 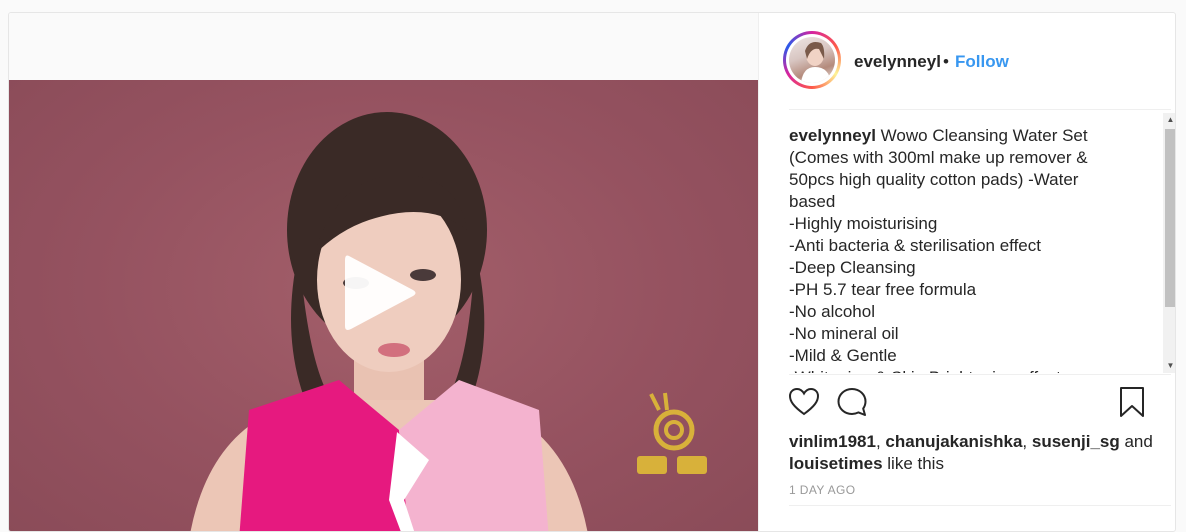 I want to click on liker-username: louisetimes, so click(x=836, y=463).